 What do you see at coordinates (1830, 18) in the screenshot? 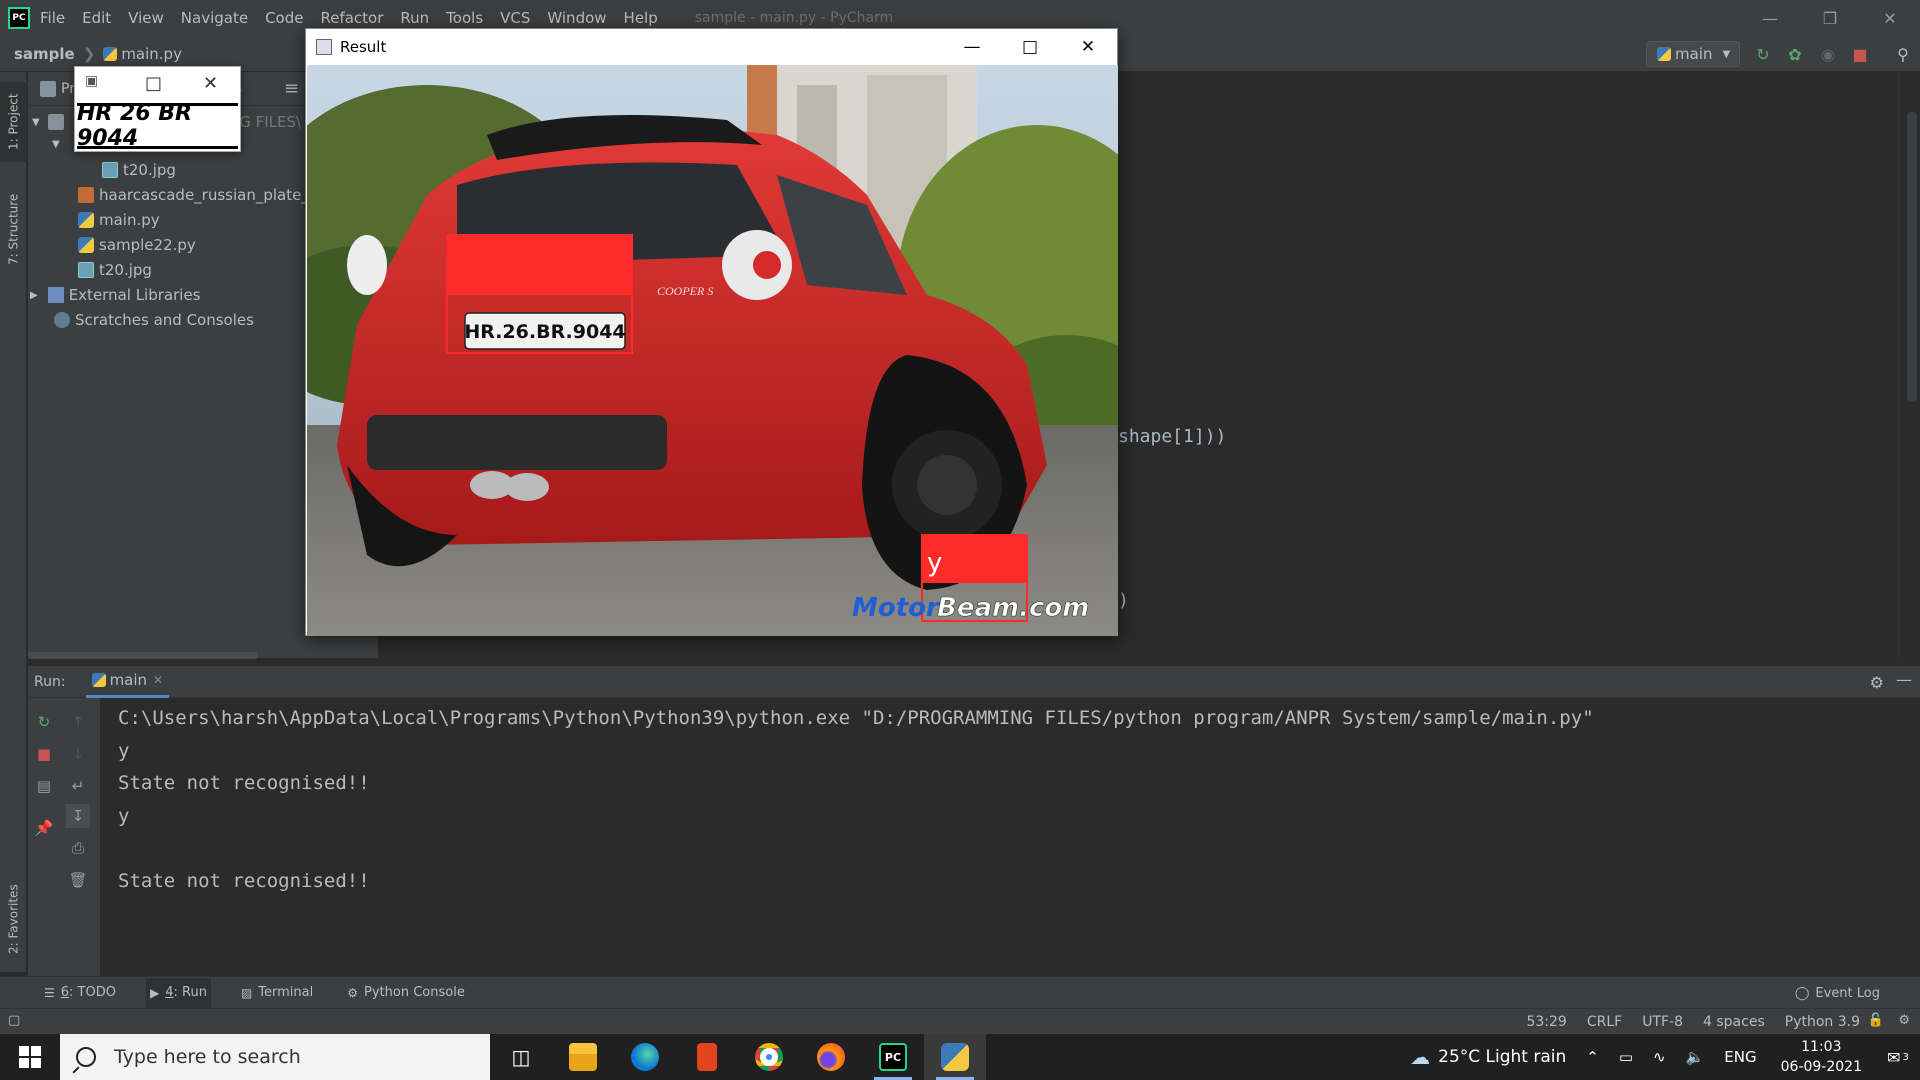
I see `restore-icon: ❐` at bounding box center [1830, 18].